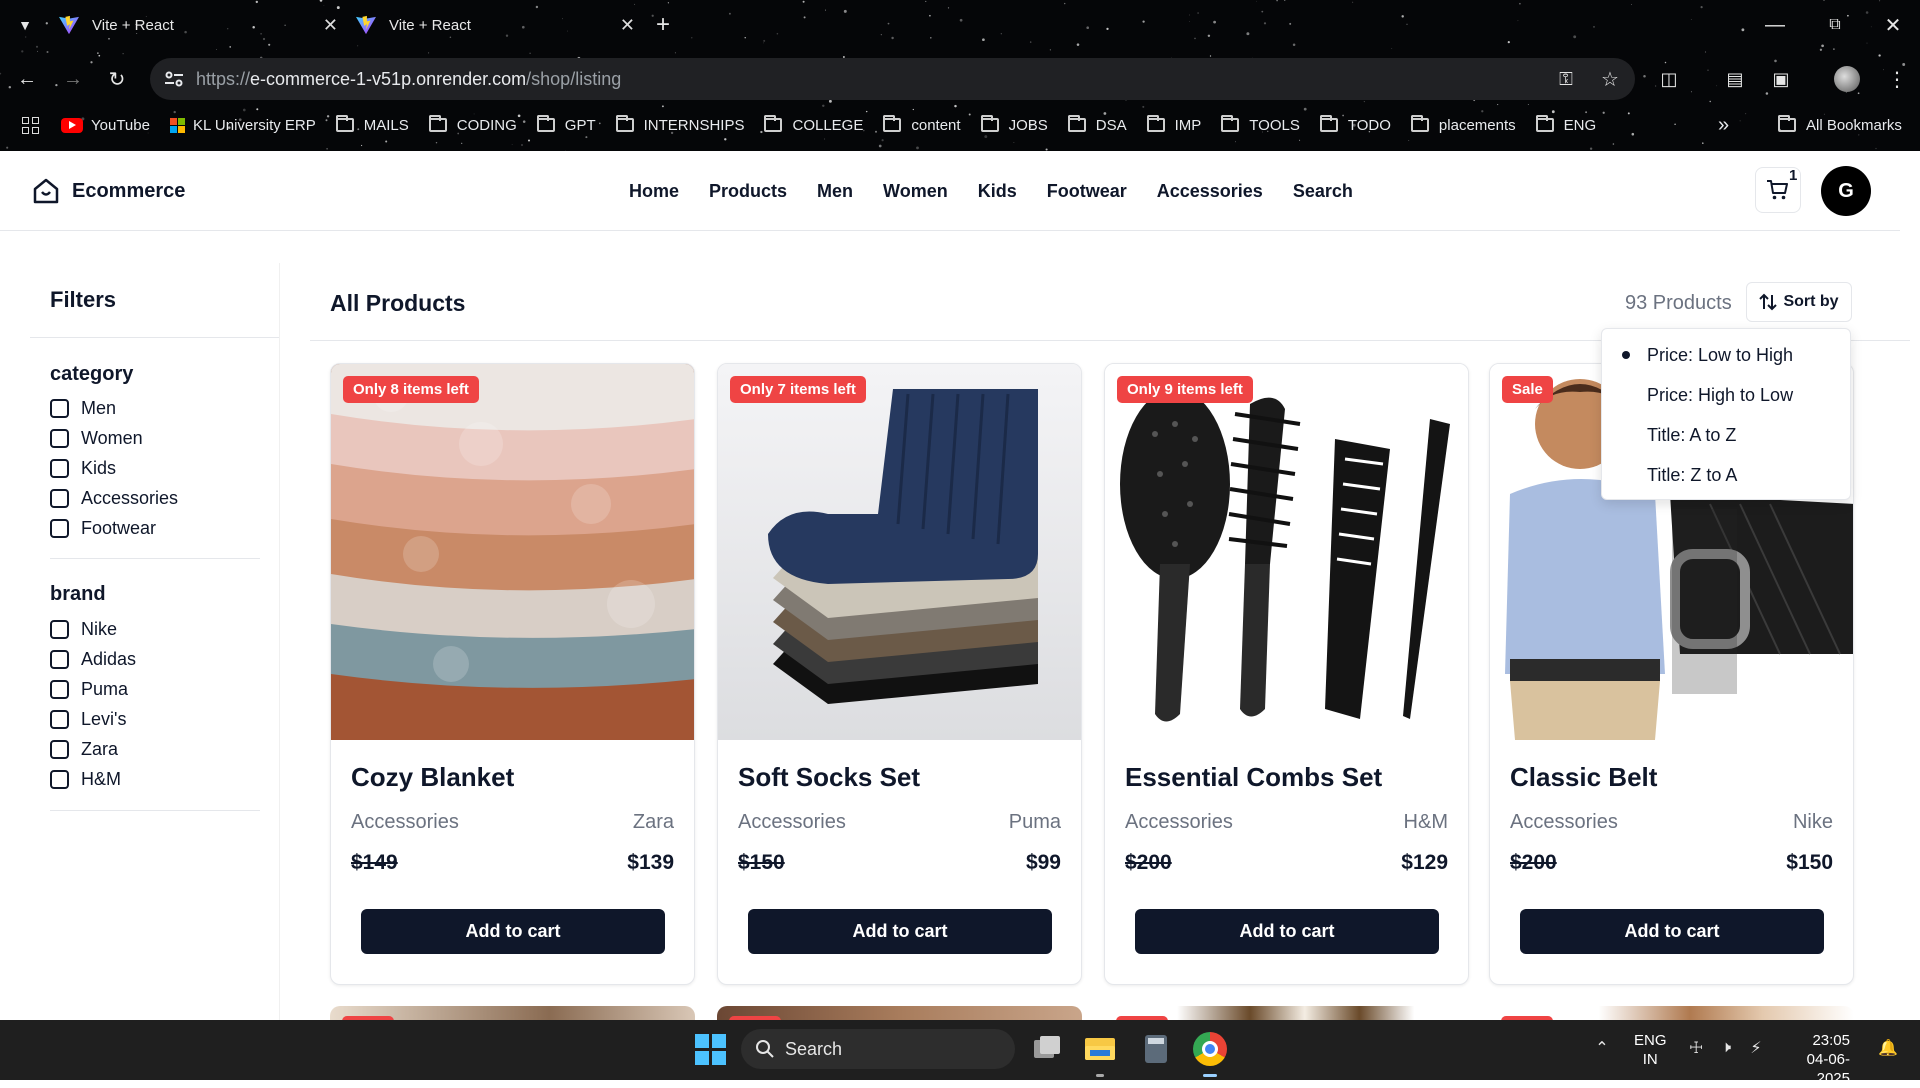 This screenshot has width=1920, height=1088. Describe the element at coordinates (1735, 79) in the screenshot. I see `reading-list-icon: ▤` at that location.